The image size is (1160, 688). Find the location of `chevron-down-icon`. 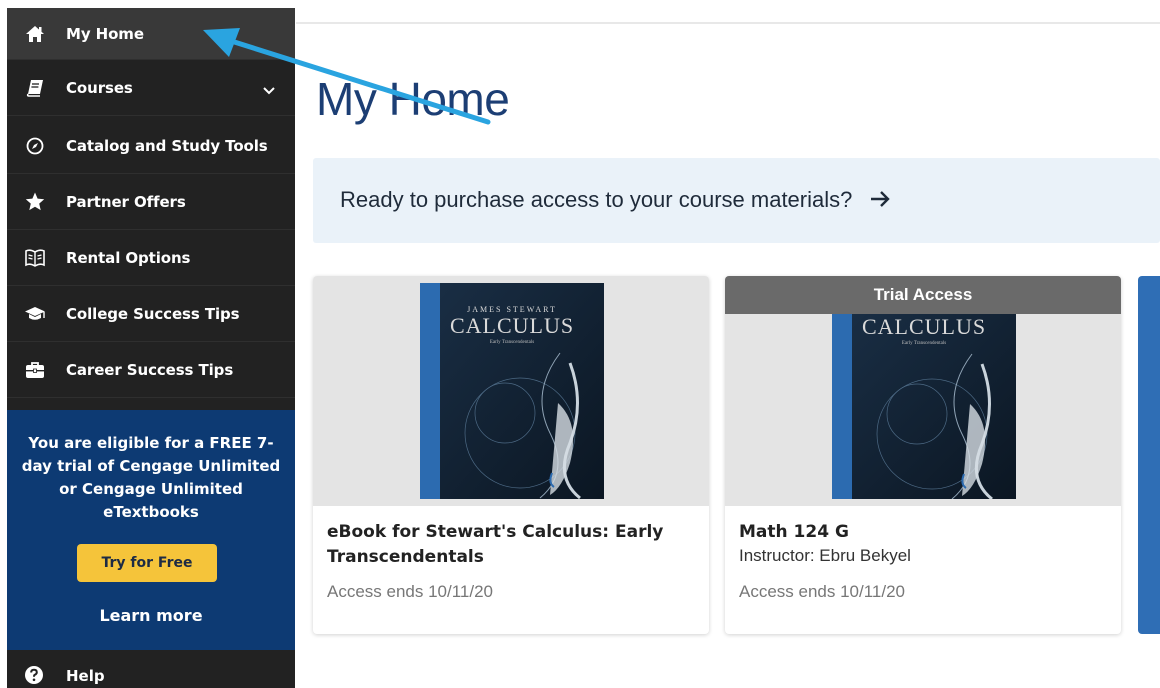

chevron-down-icon is located at coordinates (269, 89).